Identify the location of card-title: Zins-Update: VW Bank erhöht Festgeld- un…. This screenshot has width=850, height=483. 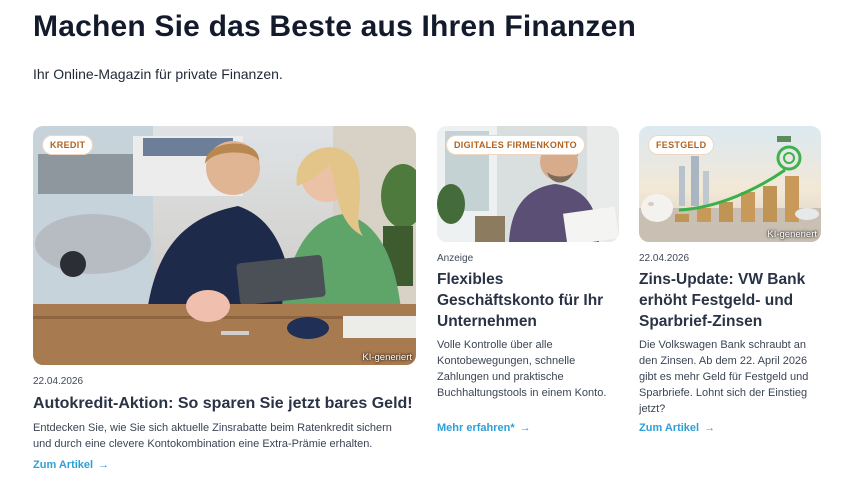
(731, 300).